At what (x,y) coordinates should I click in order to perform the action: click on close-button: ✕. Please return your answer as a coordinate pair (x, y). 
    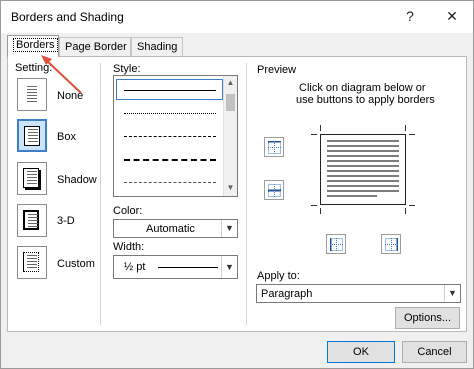
    Looking at the image, I should click on (452, 16).